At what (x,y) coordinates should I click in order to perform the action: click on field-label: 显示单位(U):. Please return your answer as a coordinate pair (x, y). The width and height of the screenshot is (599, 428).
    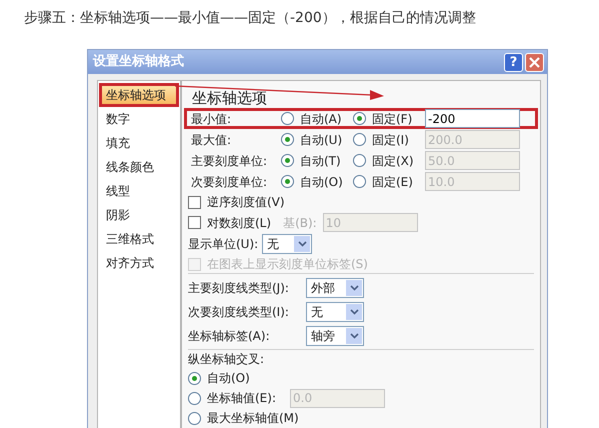
    Looking at the image, I should click on (223, 244).